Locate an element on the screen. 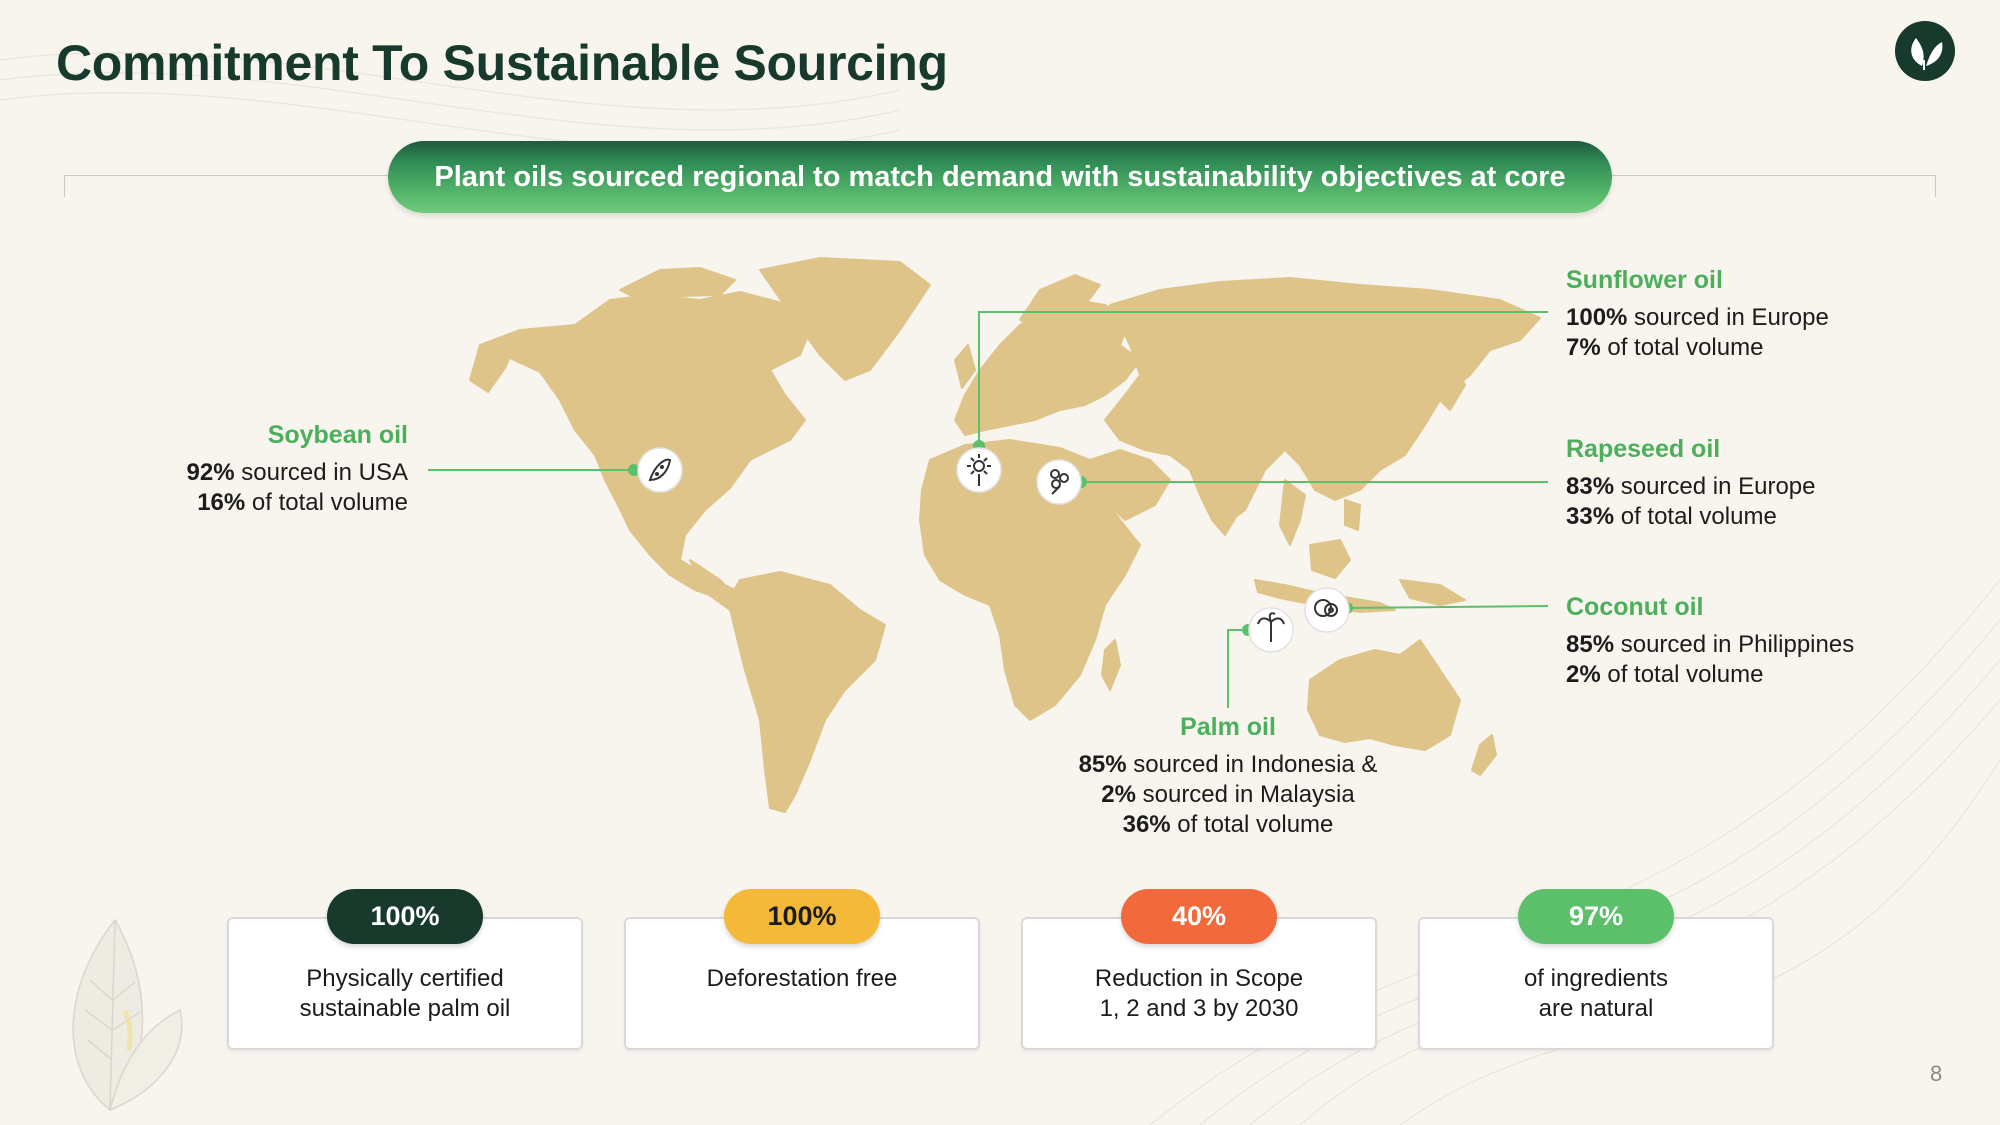 The width and height of the screenshot is (2000, 1125). coconut-icon is located at coordinates (1327, 610).